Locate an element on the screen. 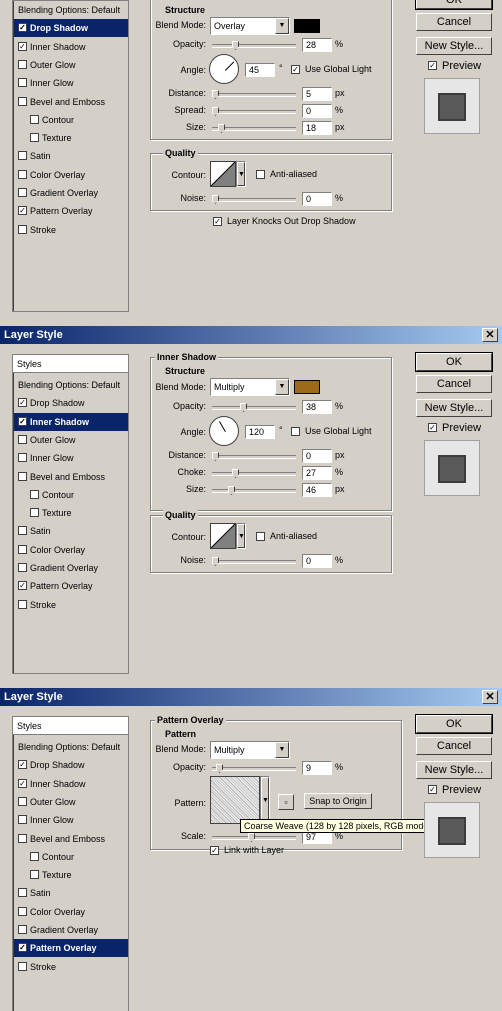 This screenshot has height=1011, width=502. knocks-out-checkbox: ✓ Layer Knocks Out Drop Shadow is located at coordinates (284, 221).